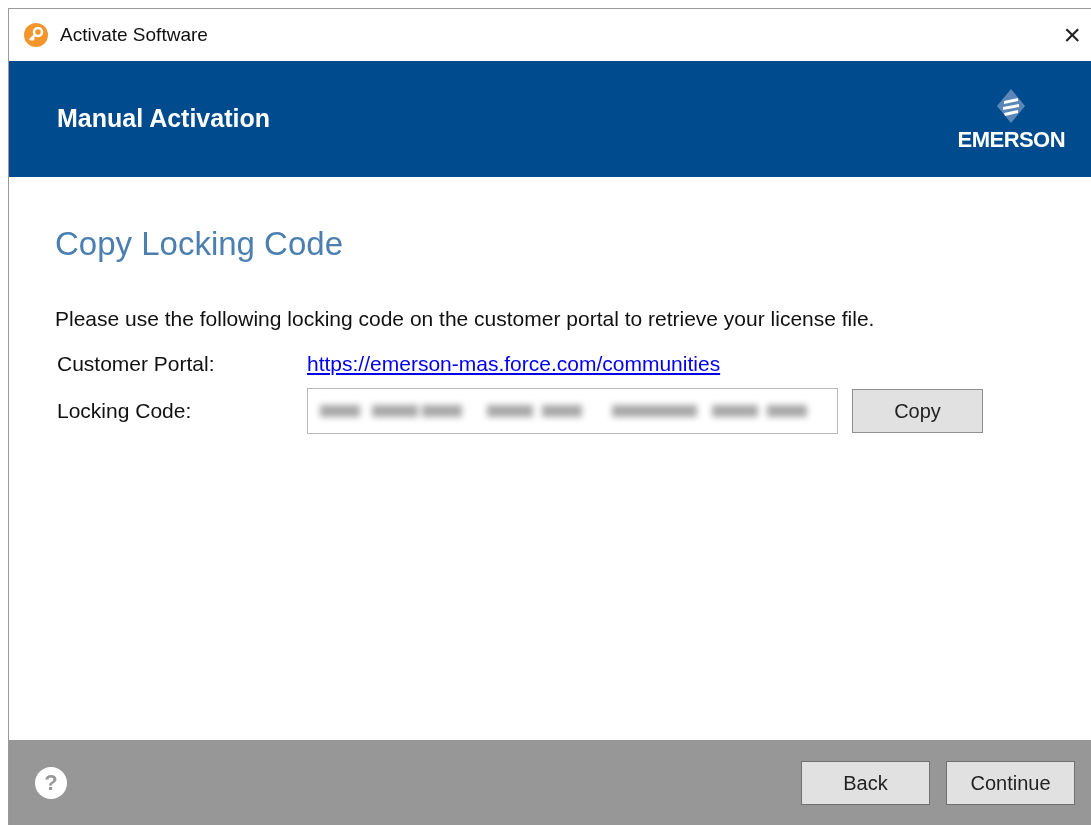 This screenshot has height=825, width=1091. Describe the element at coordinates (572, 410) in the screenshot. I see `locking-code-field` at that location.